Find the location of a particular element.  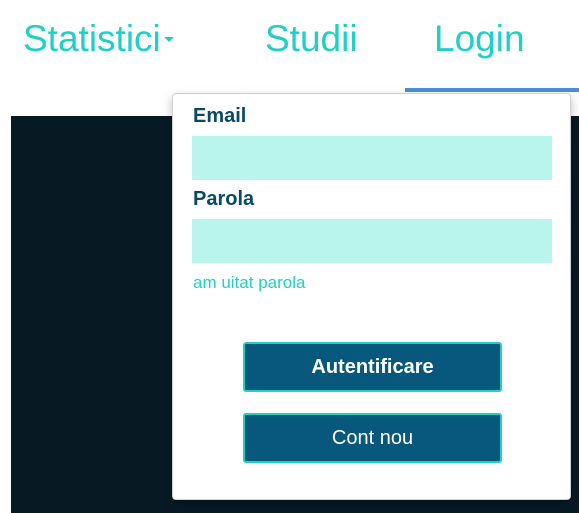

nav-item-login: Login is located at coordinates (479, 39).